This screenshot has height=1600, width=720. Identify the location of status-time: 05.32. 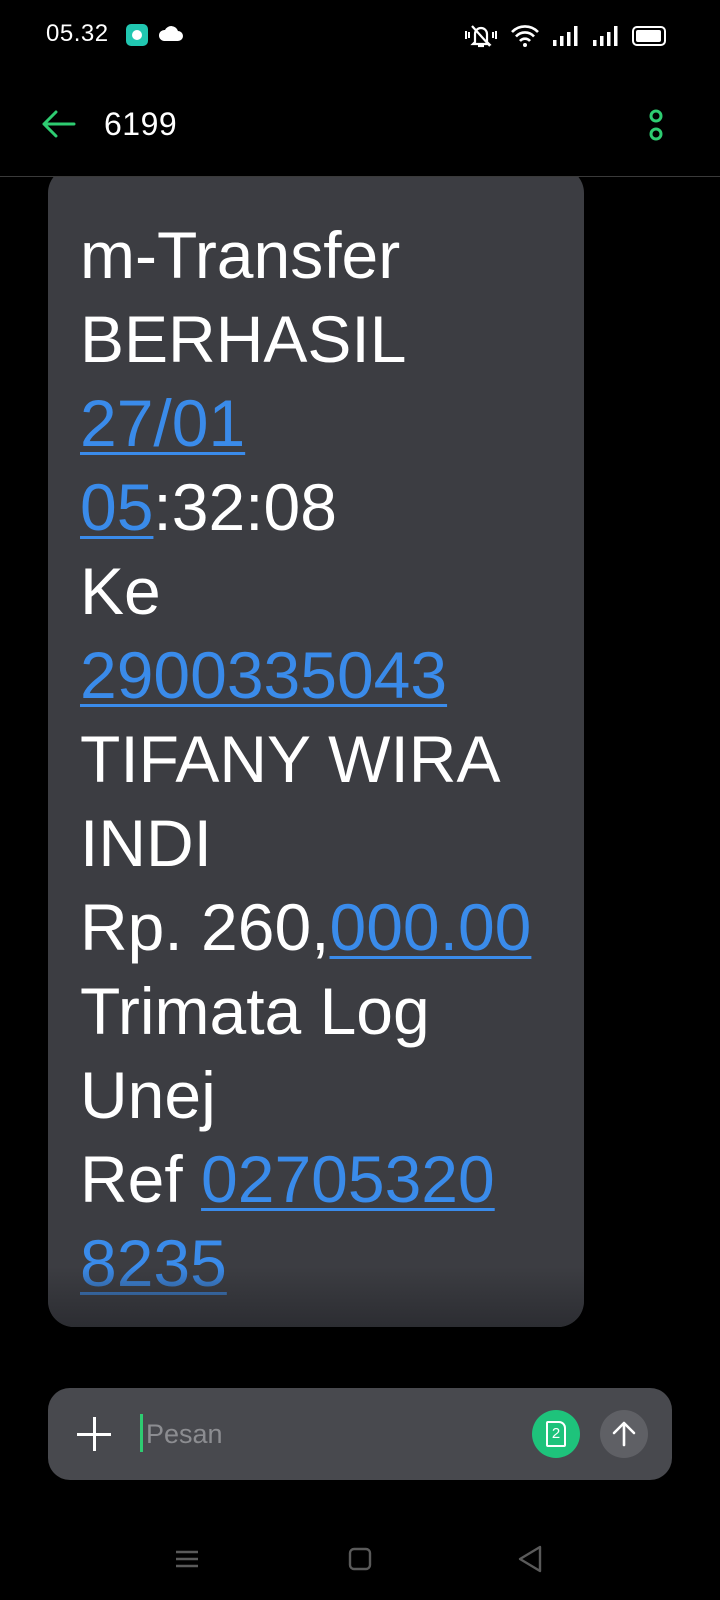
(77, 33).